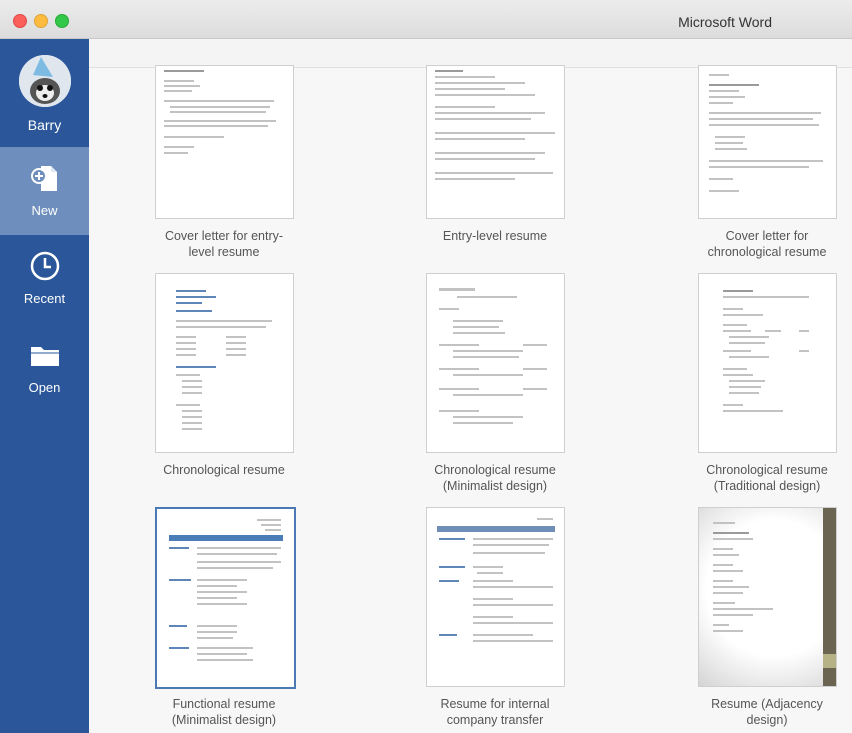  Describe the element at coordinates (224, 712) in the screenshot. I see `template-label: Functional resume (Minimalist design)` at that location.